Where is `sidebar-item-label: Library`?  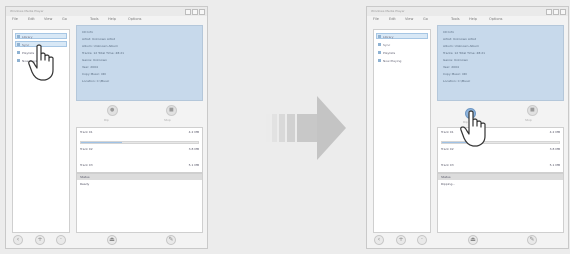
sidebar-item-label: Library is located at coordinates (388, 37).